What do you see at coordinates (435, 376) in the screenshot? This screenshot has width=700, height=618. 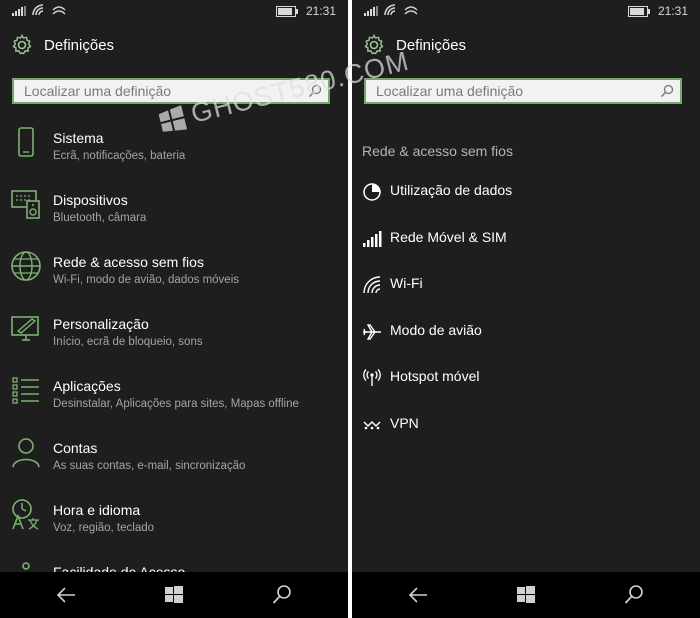 I see `item-title: Hotspot móvel` at bounding box center [435, 376].